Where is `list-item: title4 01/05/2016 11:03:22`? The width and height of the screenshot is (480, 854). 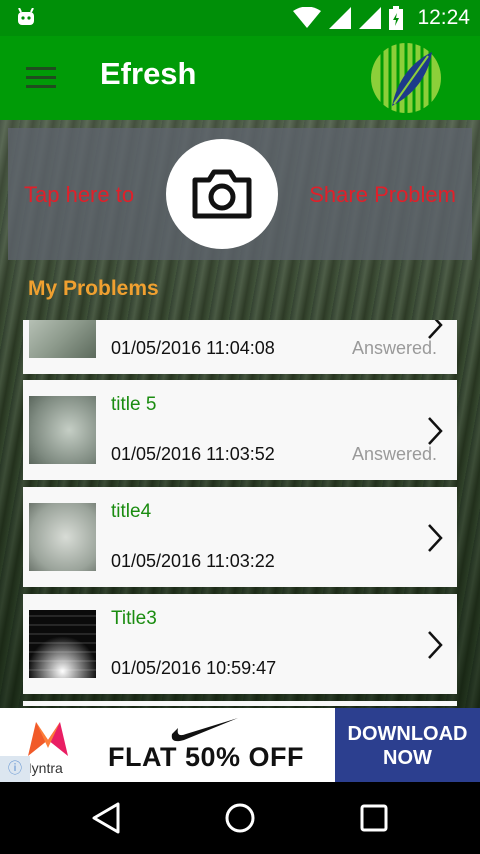
list-item: title4 01/05/2016 11:03:22 is located at coordinates (240, 537).